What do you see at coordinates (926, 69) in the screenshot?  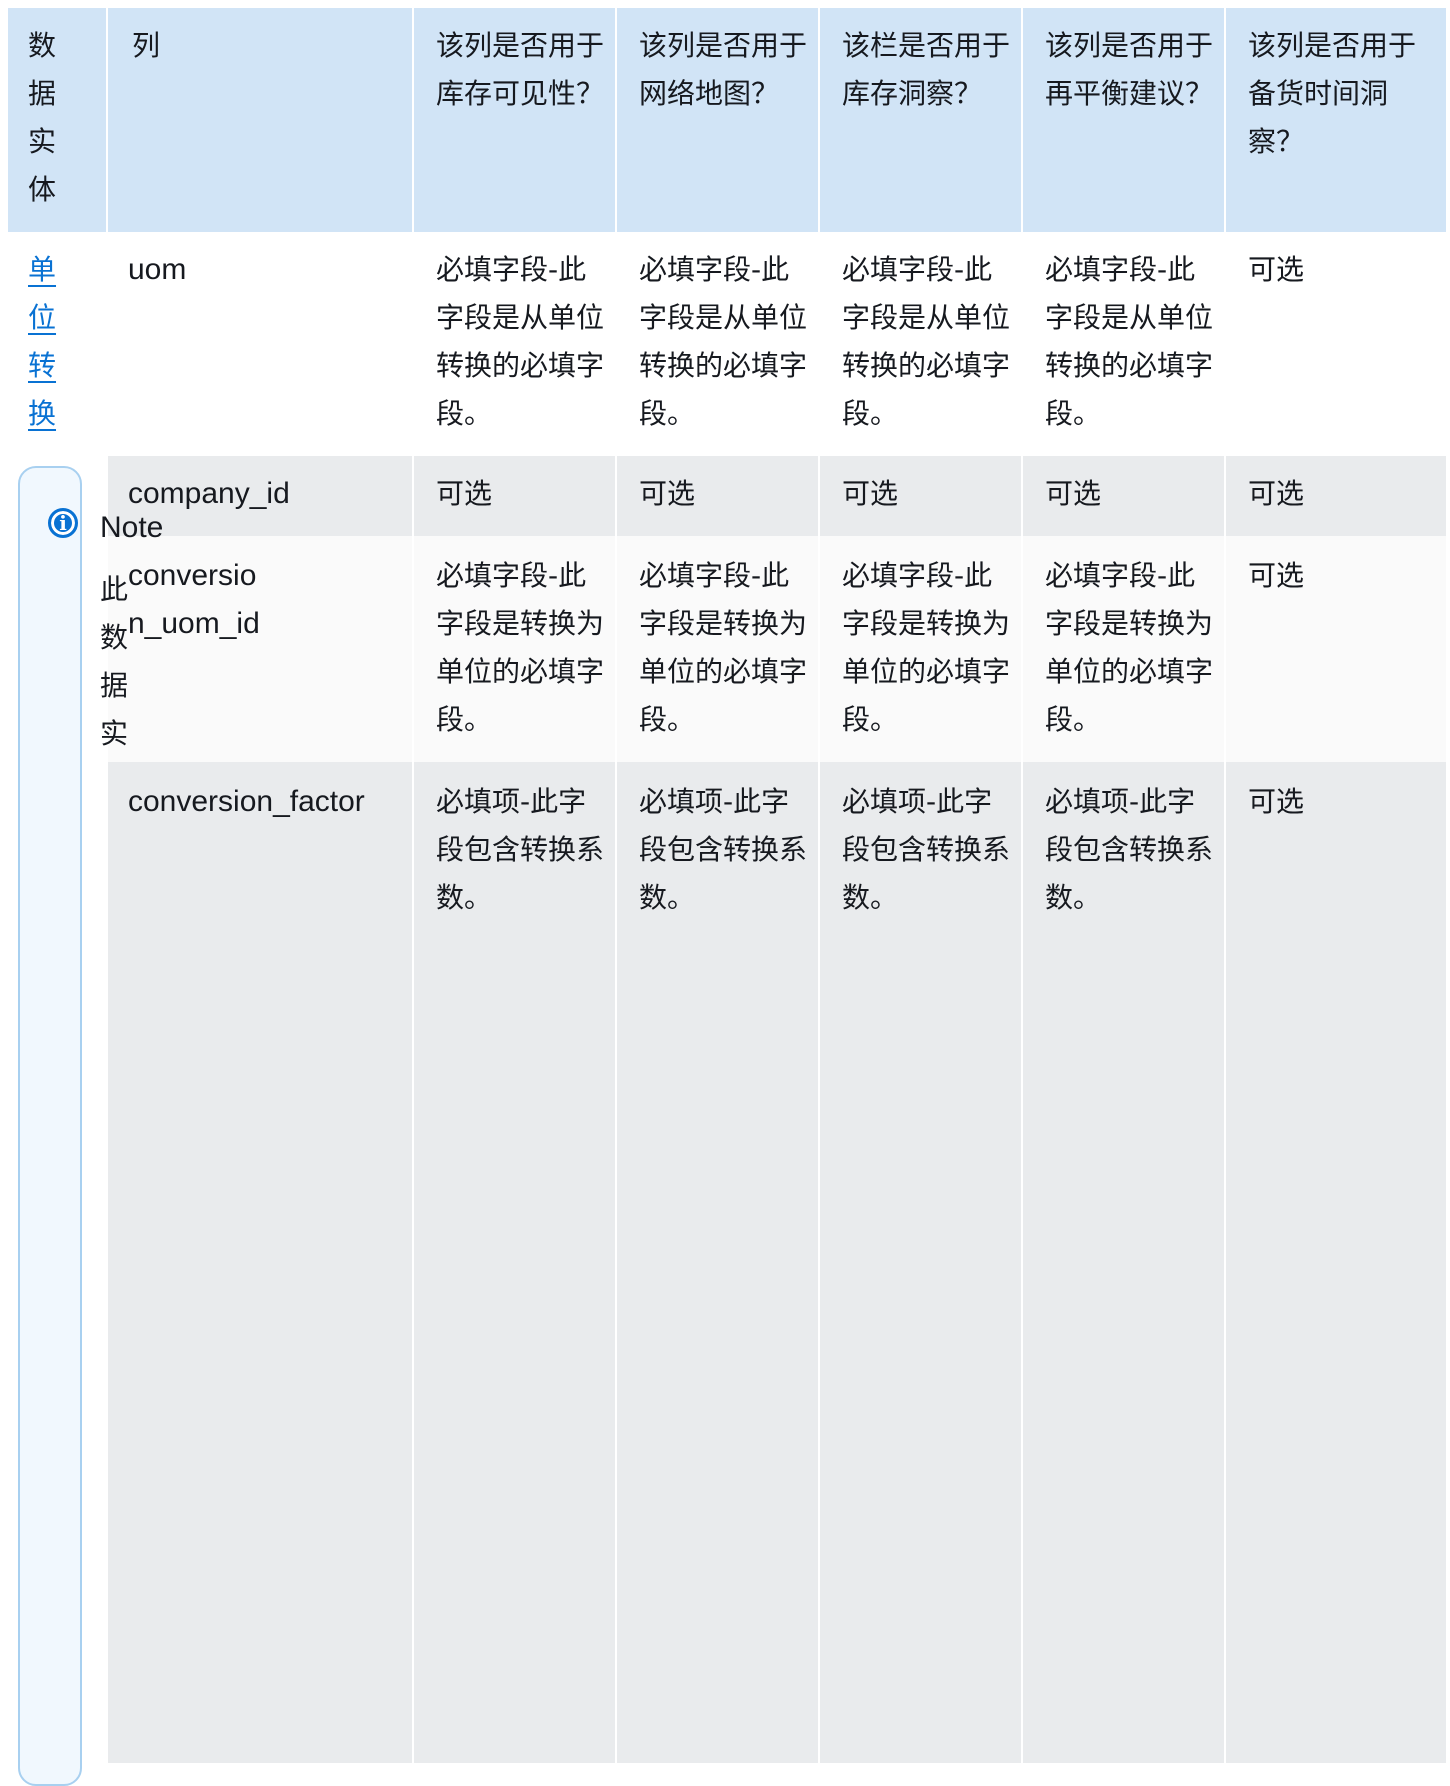 I see `header-inventory-insights: 该栏是否用于库存洞察？` at bounding box center [926, 69].